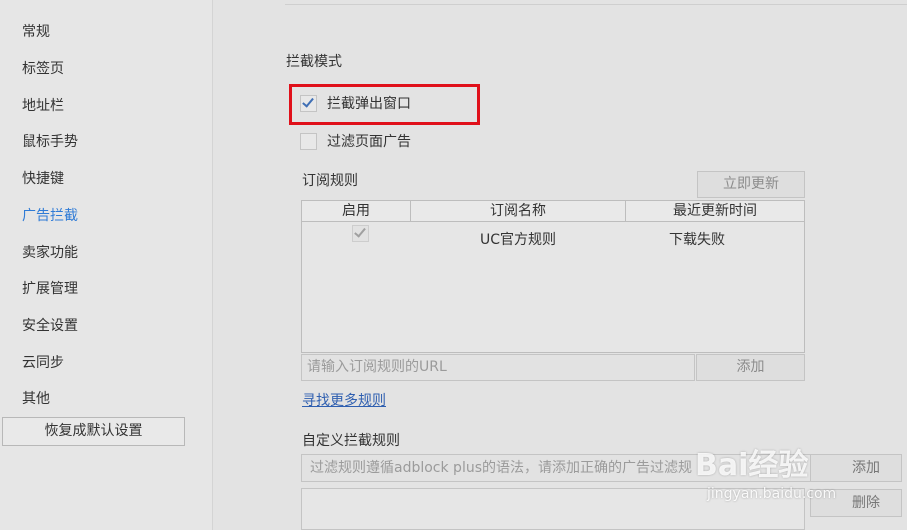 This screenshot has width=907, height=530. I want to click on block-popups-label: 拦截弹出窗口, so click(369, 104).